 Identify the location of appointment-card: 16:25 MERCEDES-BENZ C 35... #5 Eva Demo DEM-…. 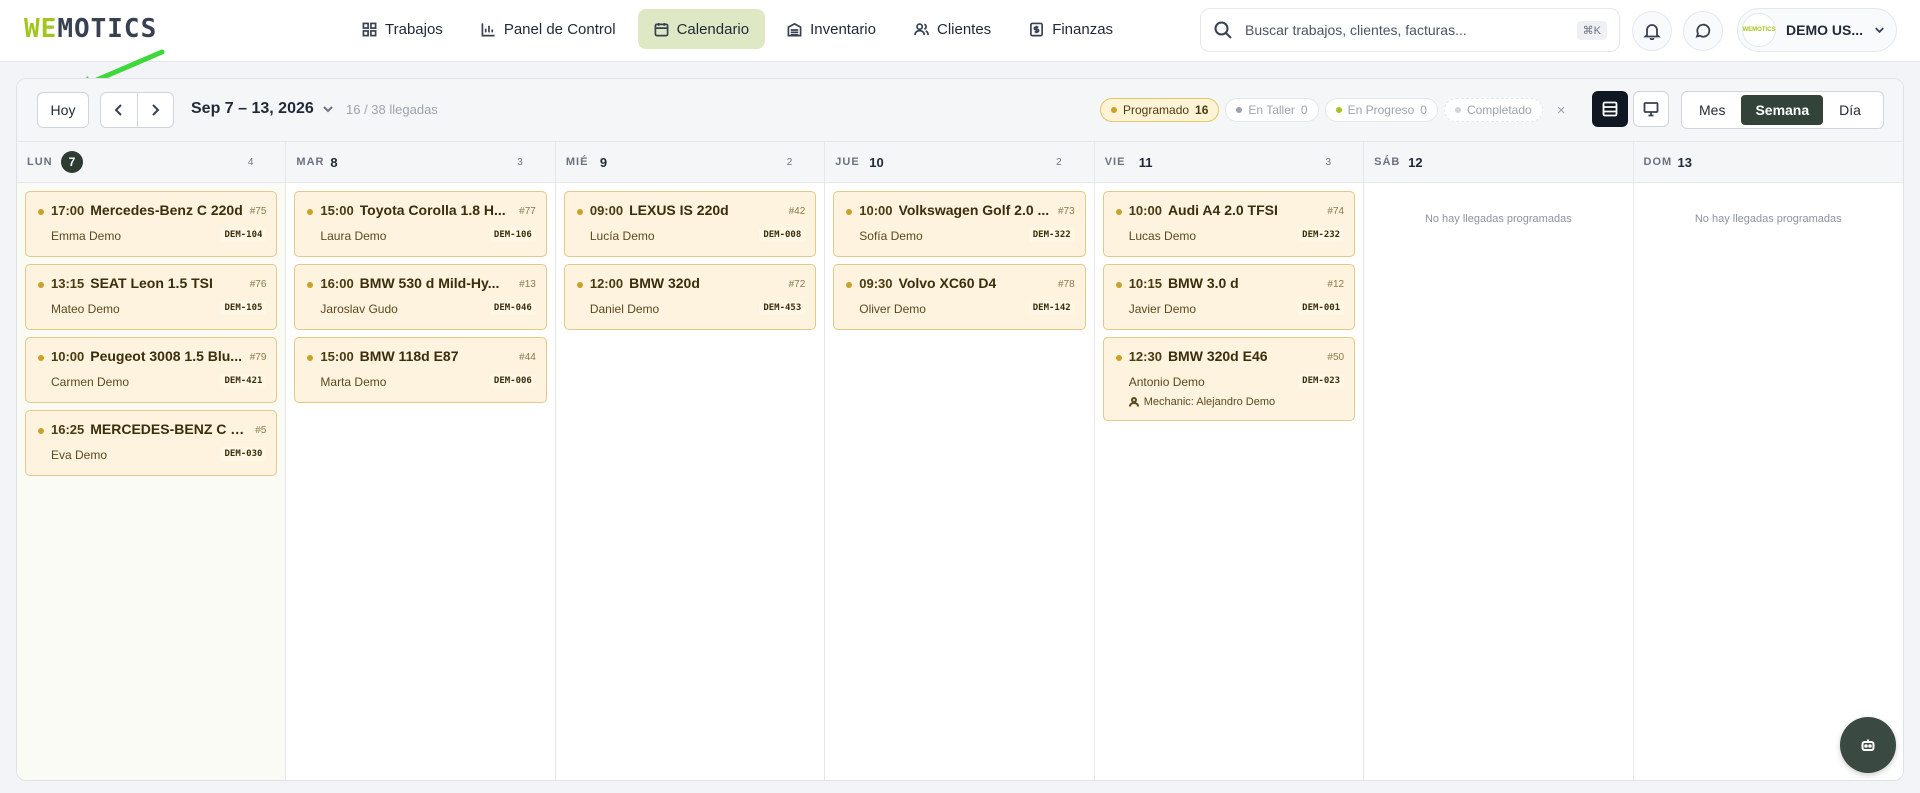
(151, 443).